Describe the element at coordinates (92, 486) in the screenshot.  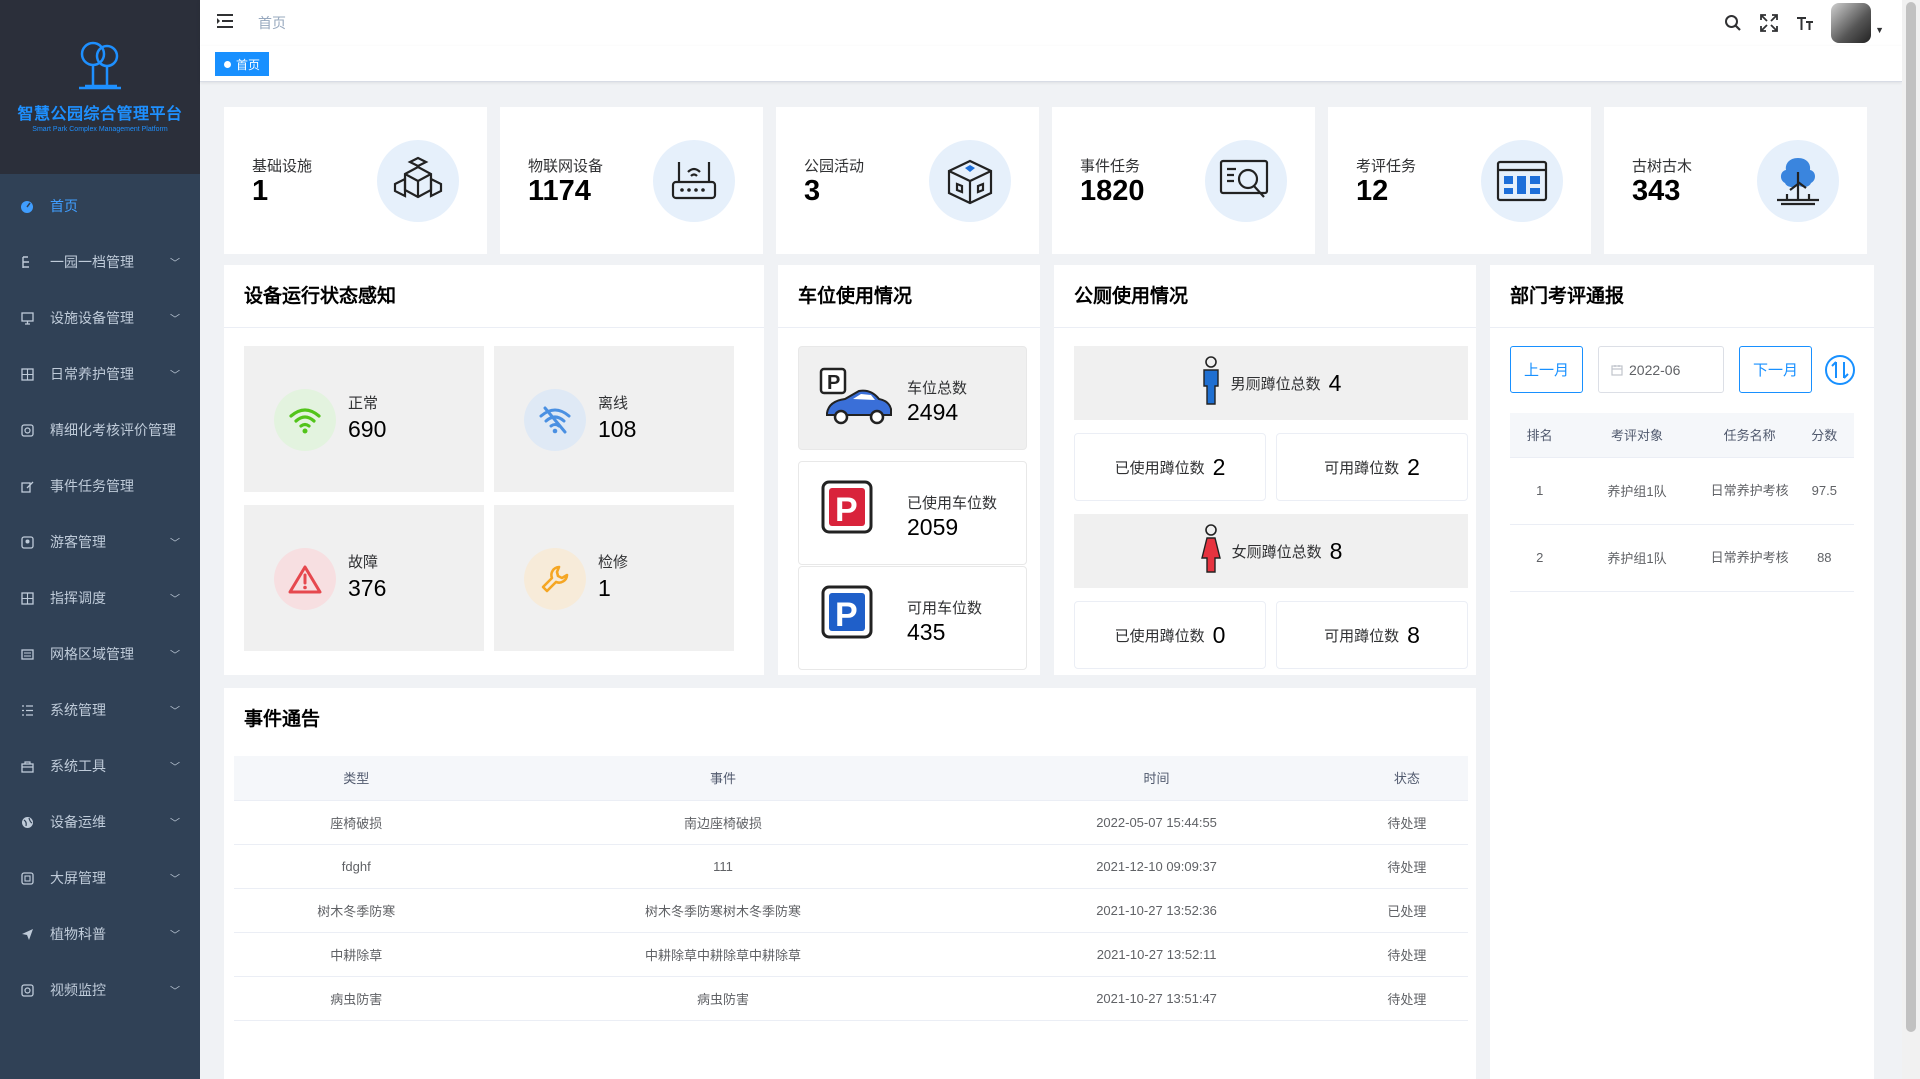
I see `sidebar-item-label: 事件任务管理` at that location.